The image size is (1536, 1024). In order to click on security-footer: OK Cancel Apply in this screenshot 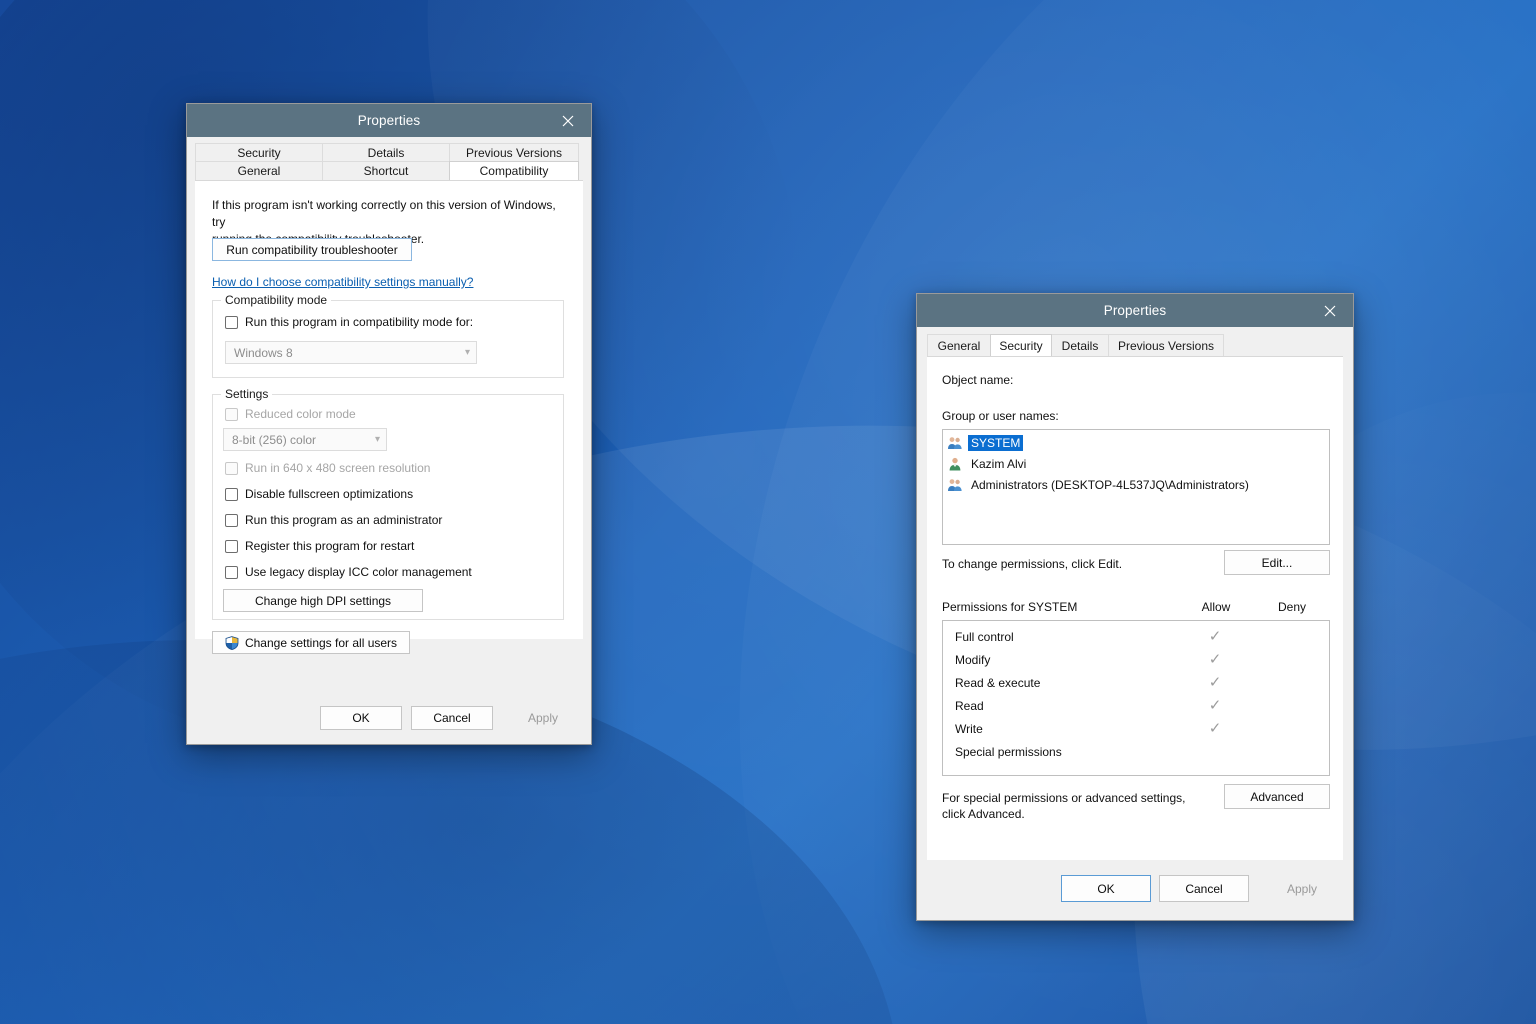, I will do `click(1135, 891)`.